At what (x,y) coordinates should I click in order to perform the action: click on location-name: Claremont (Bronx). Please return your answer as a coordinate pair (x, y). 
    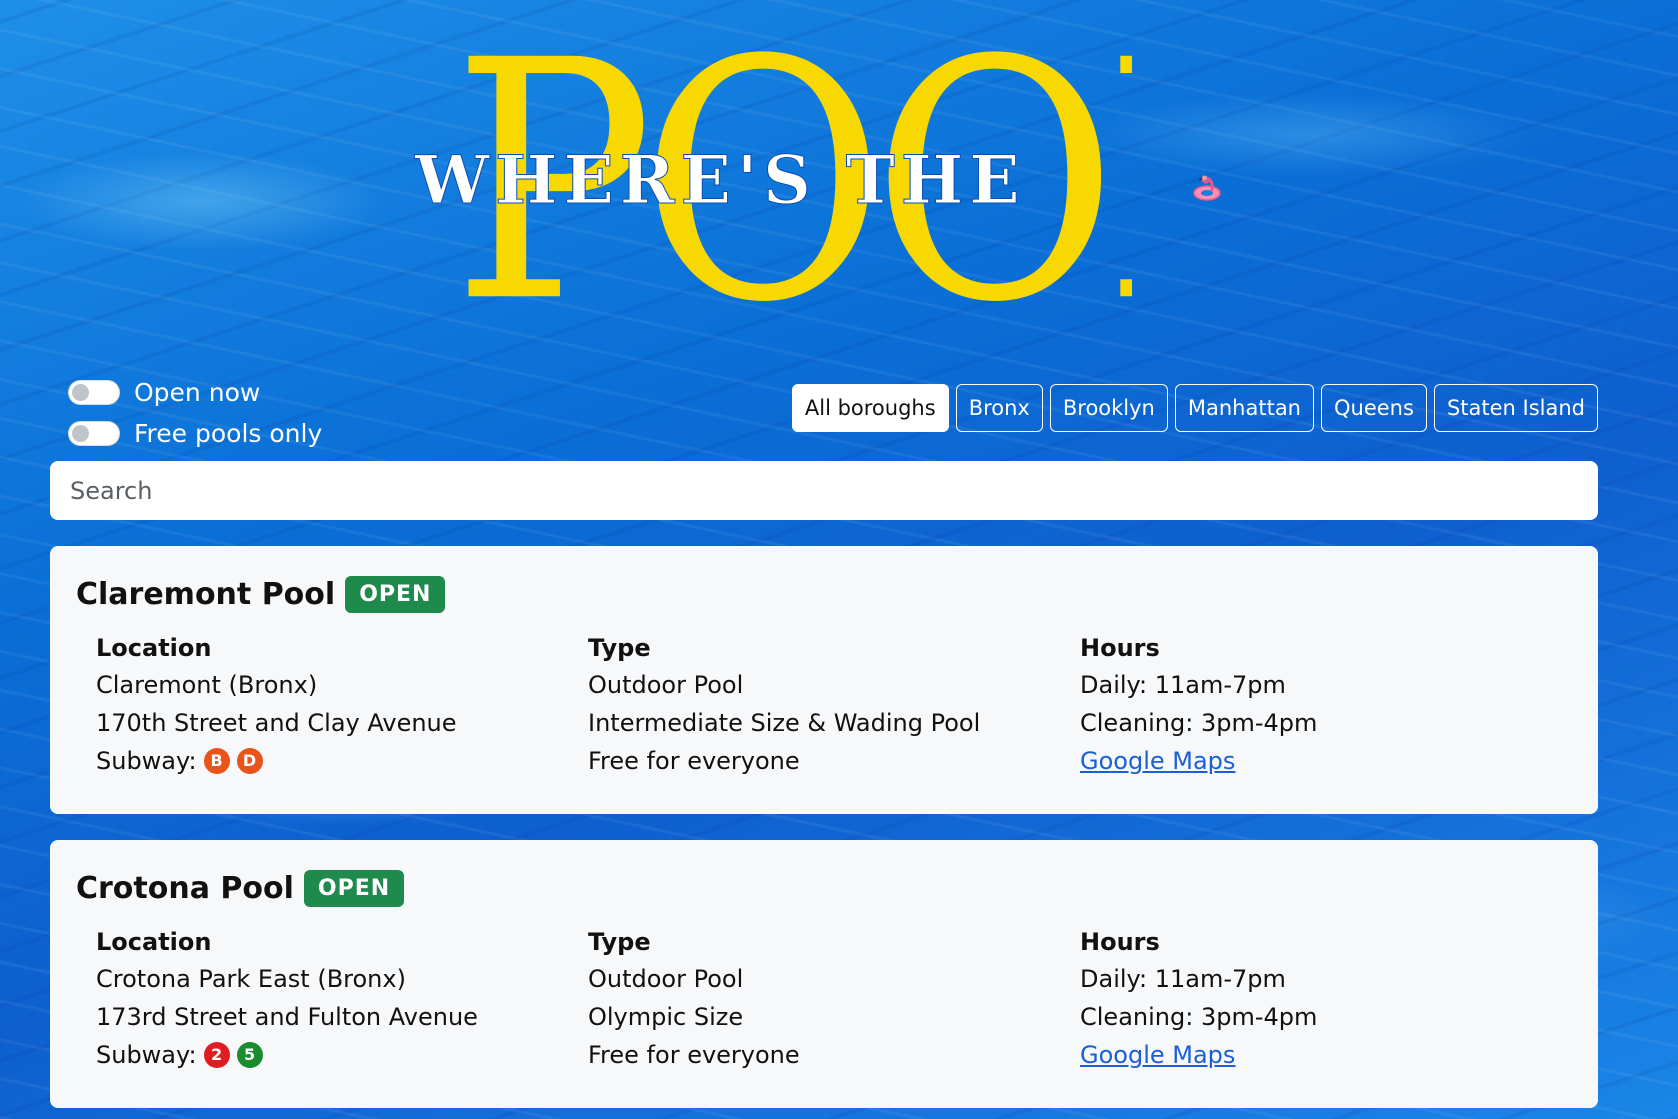
    Looking at the image, I should click on (207, 685).